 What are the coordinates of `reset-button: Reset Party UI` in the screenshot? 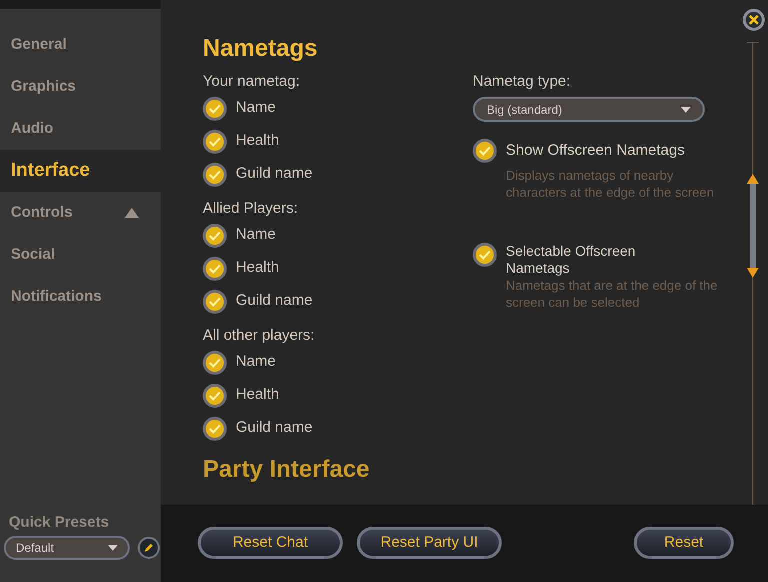 It's located at (429, 543).